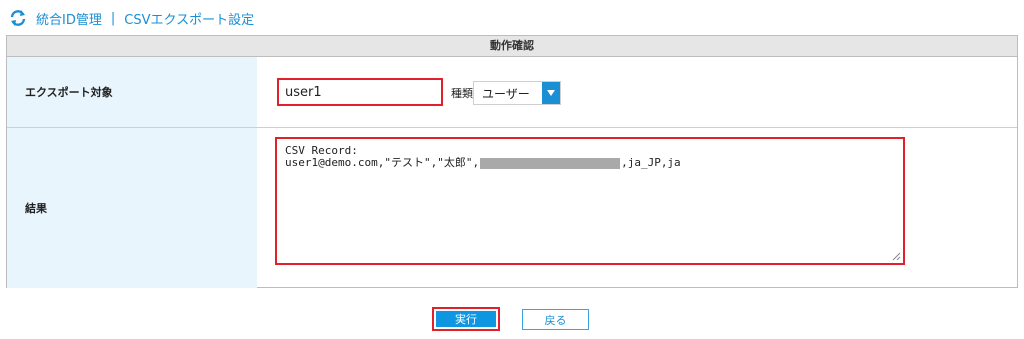 Image resolution: width=1024 pixels, height=339 pixels. Describe the element at coordinates (466, 319) in the screenshot. I see `run-button: 実行` at that location.